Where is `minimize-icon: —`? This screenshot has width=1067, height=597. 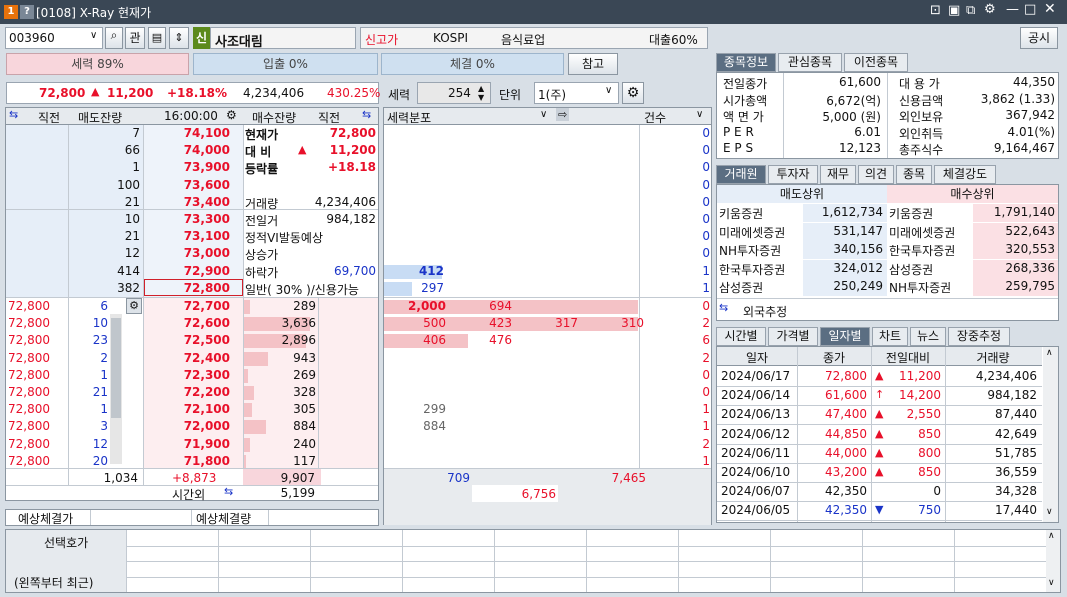
minimize-icon: — is located at coordinates (1012, 9).